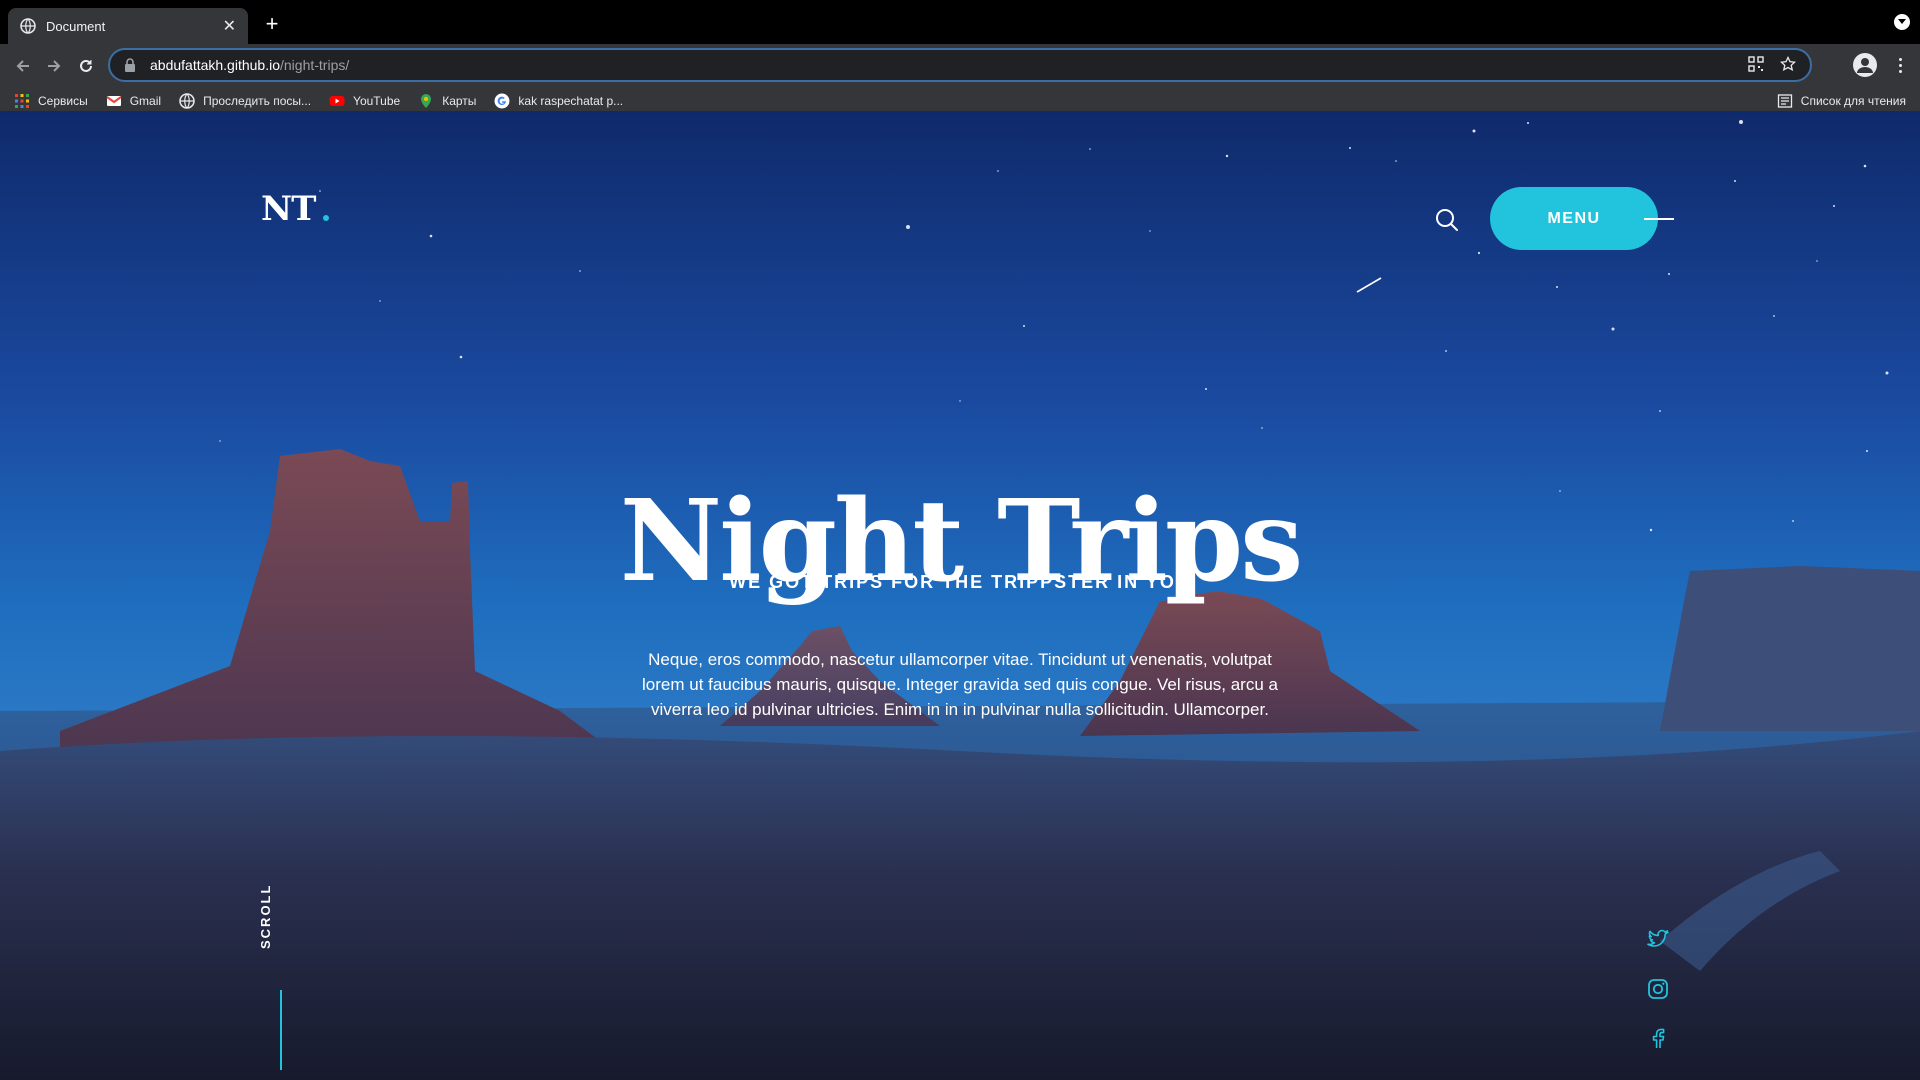 The width and height of the screenshot is (1920, 1080). I want to click on reload-icon, so click(86, 65).